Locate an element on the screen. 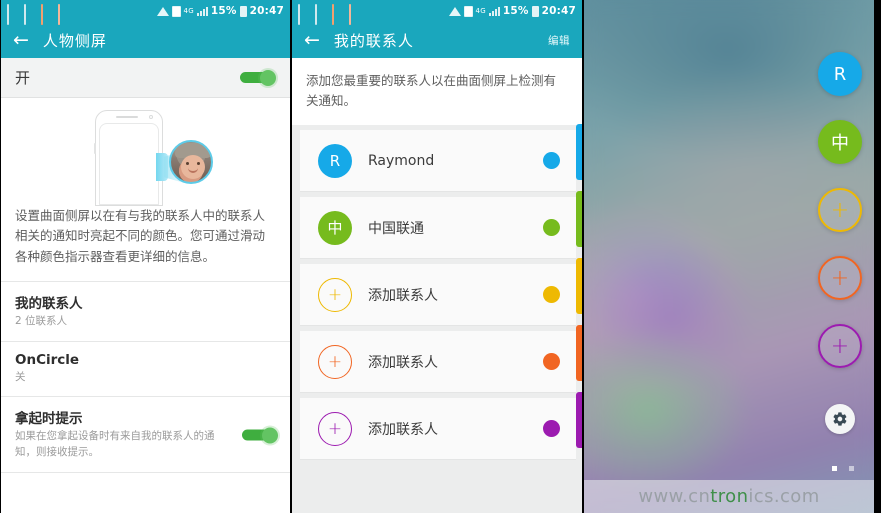 The height and width of the screenshot is (513, 881). app-bar-1: ← 人物侧屏 is located at coordinates (145, 40).